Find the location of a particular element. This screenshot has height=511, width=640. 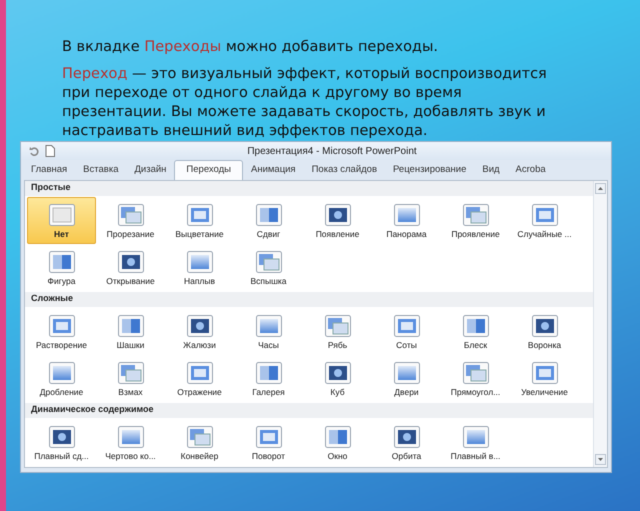

transition-option: Увеличение is located at coordinates (544, 378).